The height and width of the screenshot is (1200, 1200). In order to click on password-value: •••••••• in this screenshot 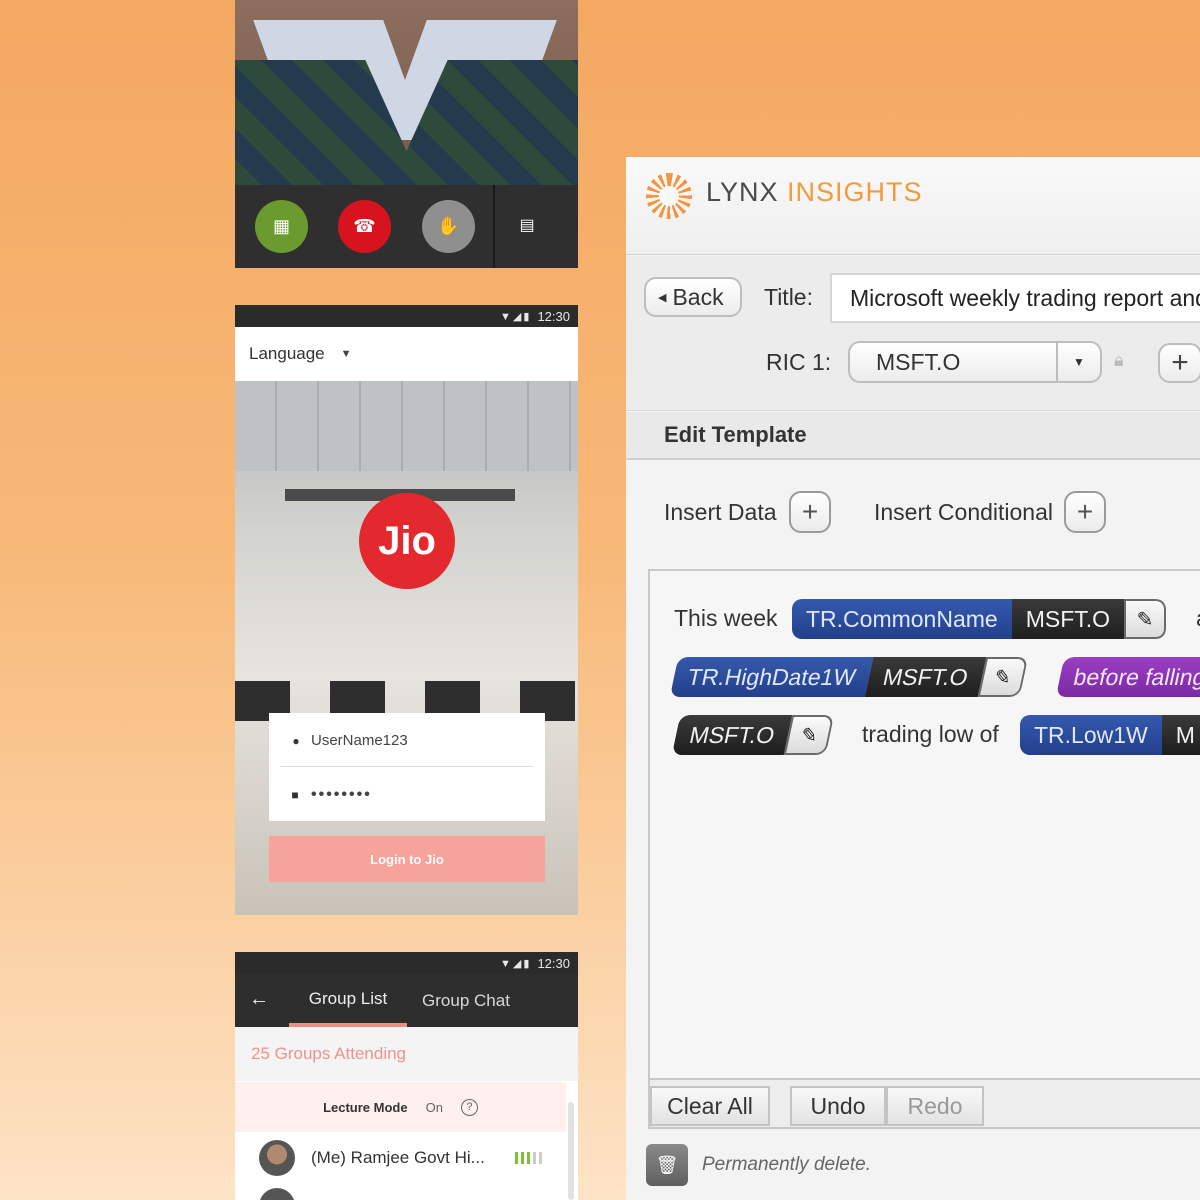, I will do `click(341, 794)`.